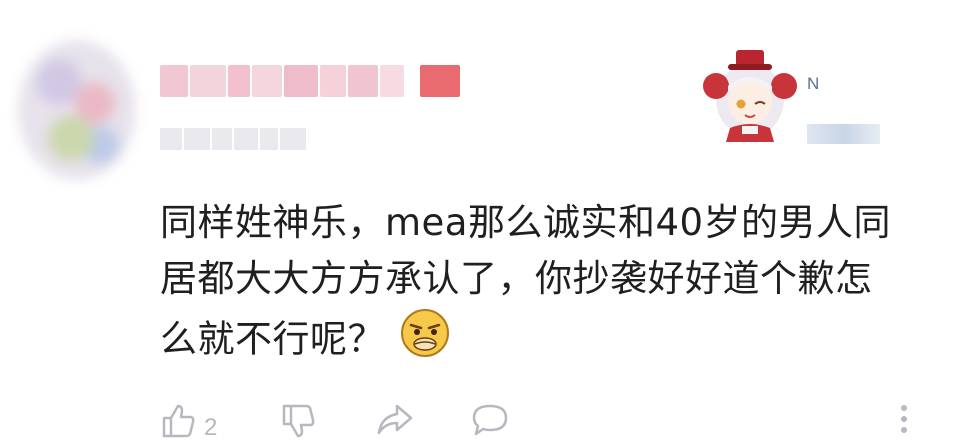 The height and width of the screenshot is (442, 960). Describe the element at coordinates (526, 222) in the screenshot. I see `comment-line: 同样姓神乐，mea那么诚实和40岁的男人同` at that location.